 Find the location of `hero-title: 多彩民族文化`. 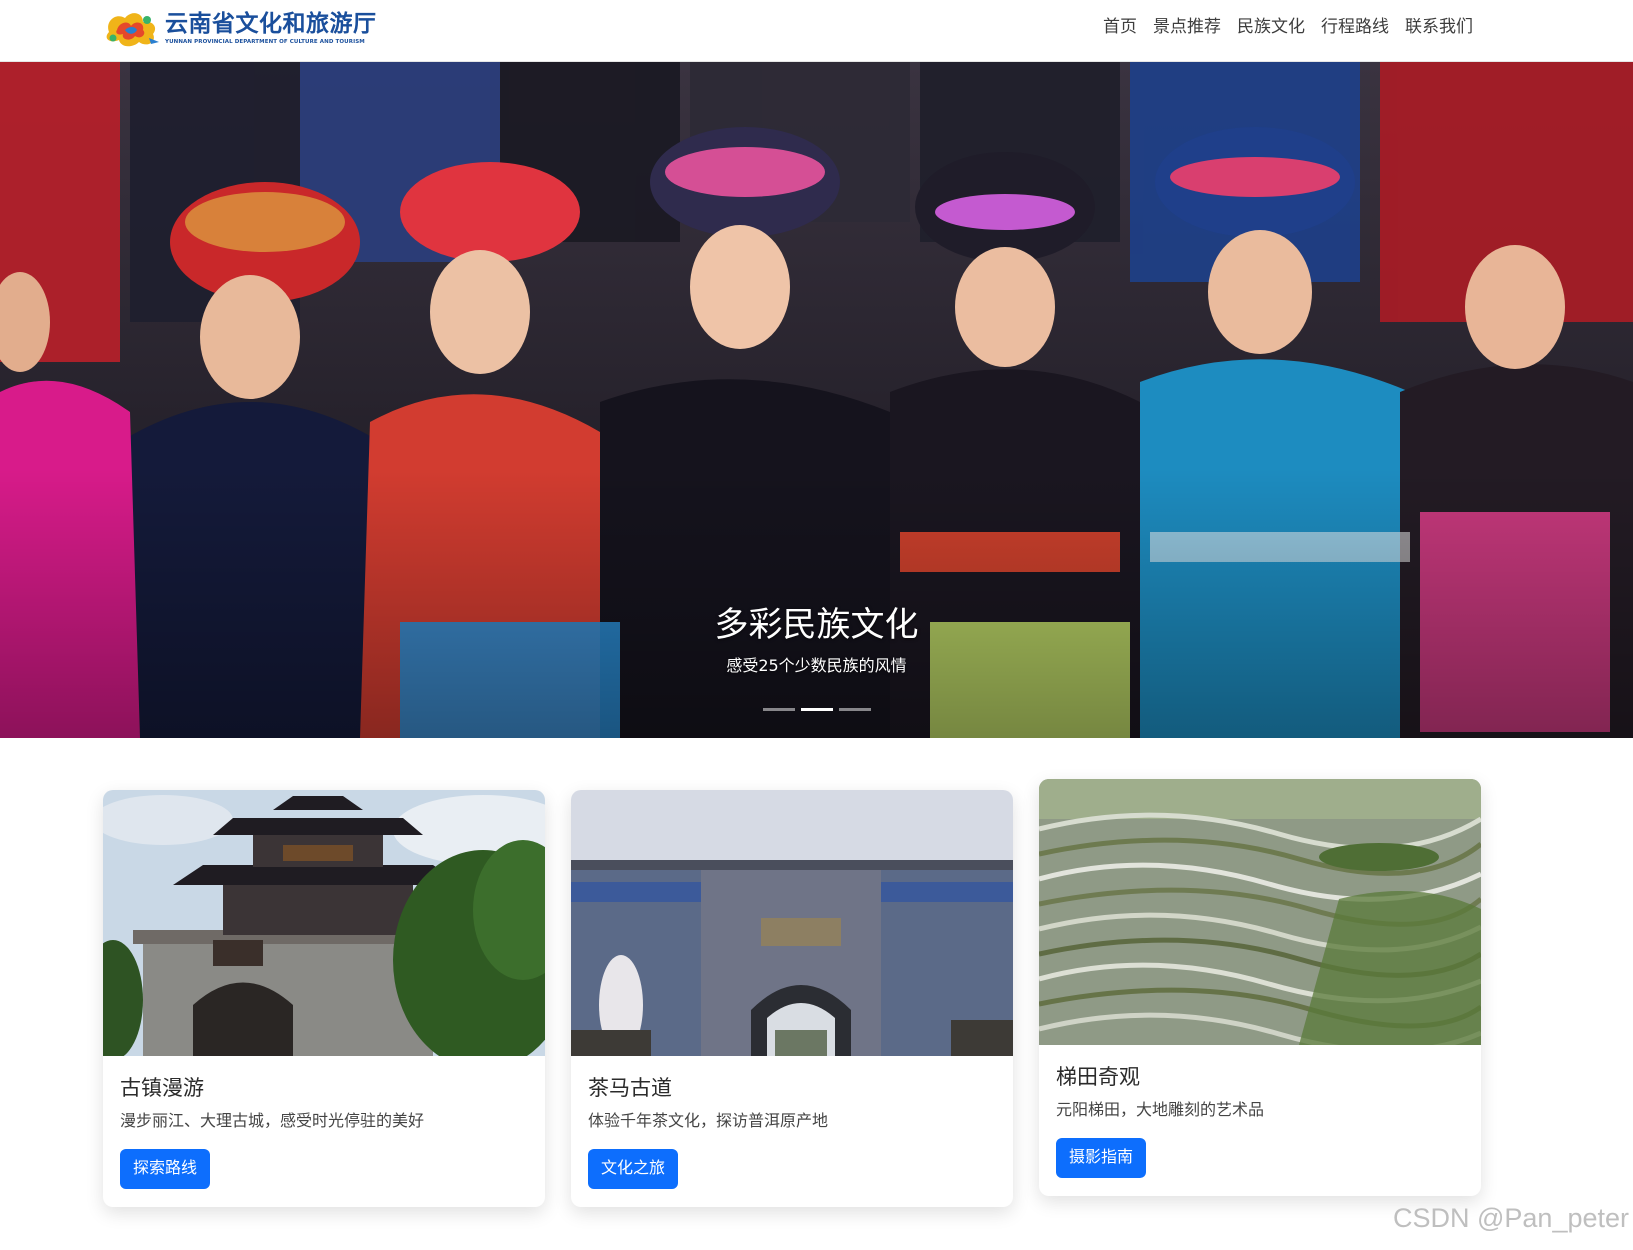

hero-title: 多彩民族文化 is located at coordinates (816, 625).